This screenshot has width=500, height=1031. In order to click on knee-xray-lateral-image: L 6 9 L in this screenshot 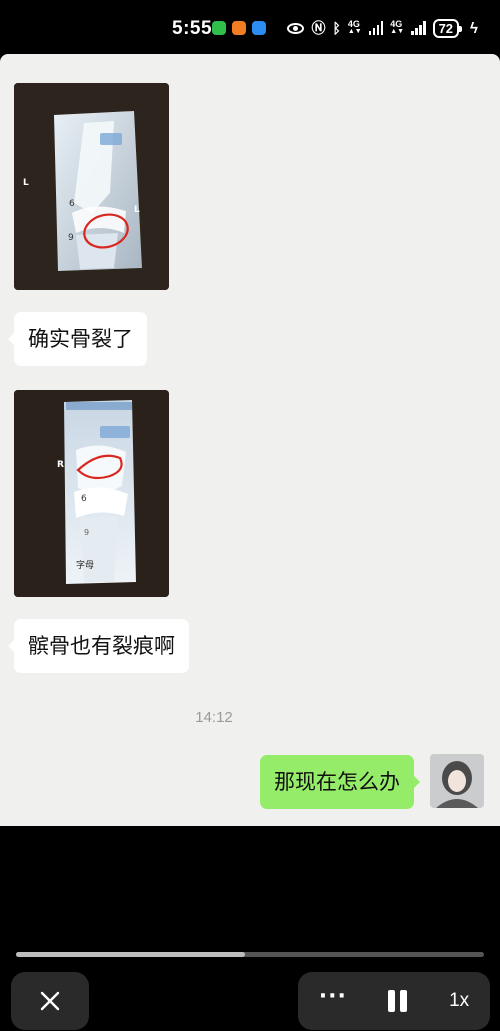, I will do `click(91, 186)`.